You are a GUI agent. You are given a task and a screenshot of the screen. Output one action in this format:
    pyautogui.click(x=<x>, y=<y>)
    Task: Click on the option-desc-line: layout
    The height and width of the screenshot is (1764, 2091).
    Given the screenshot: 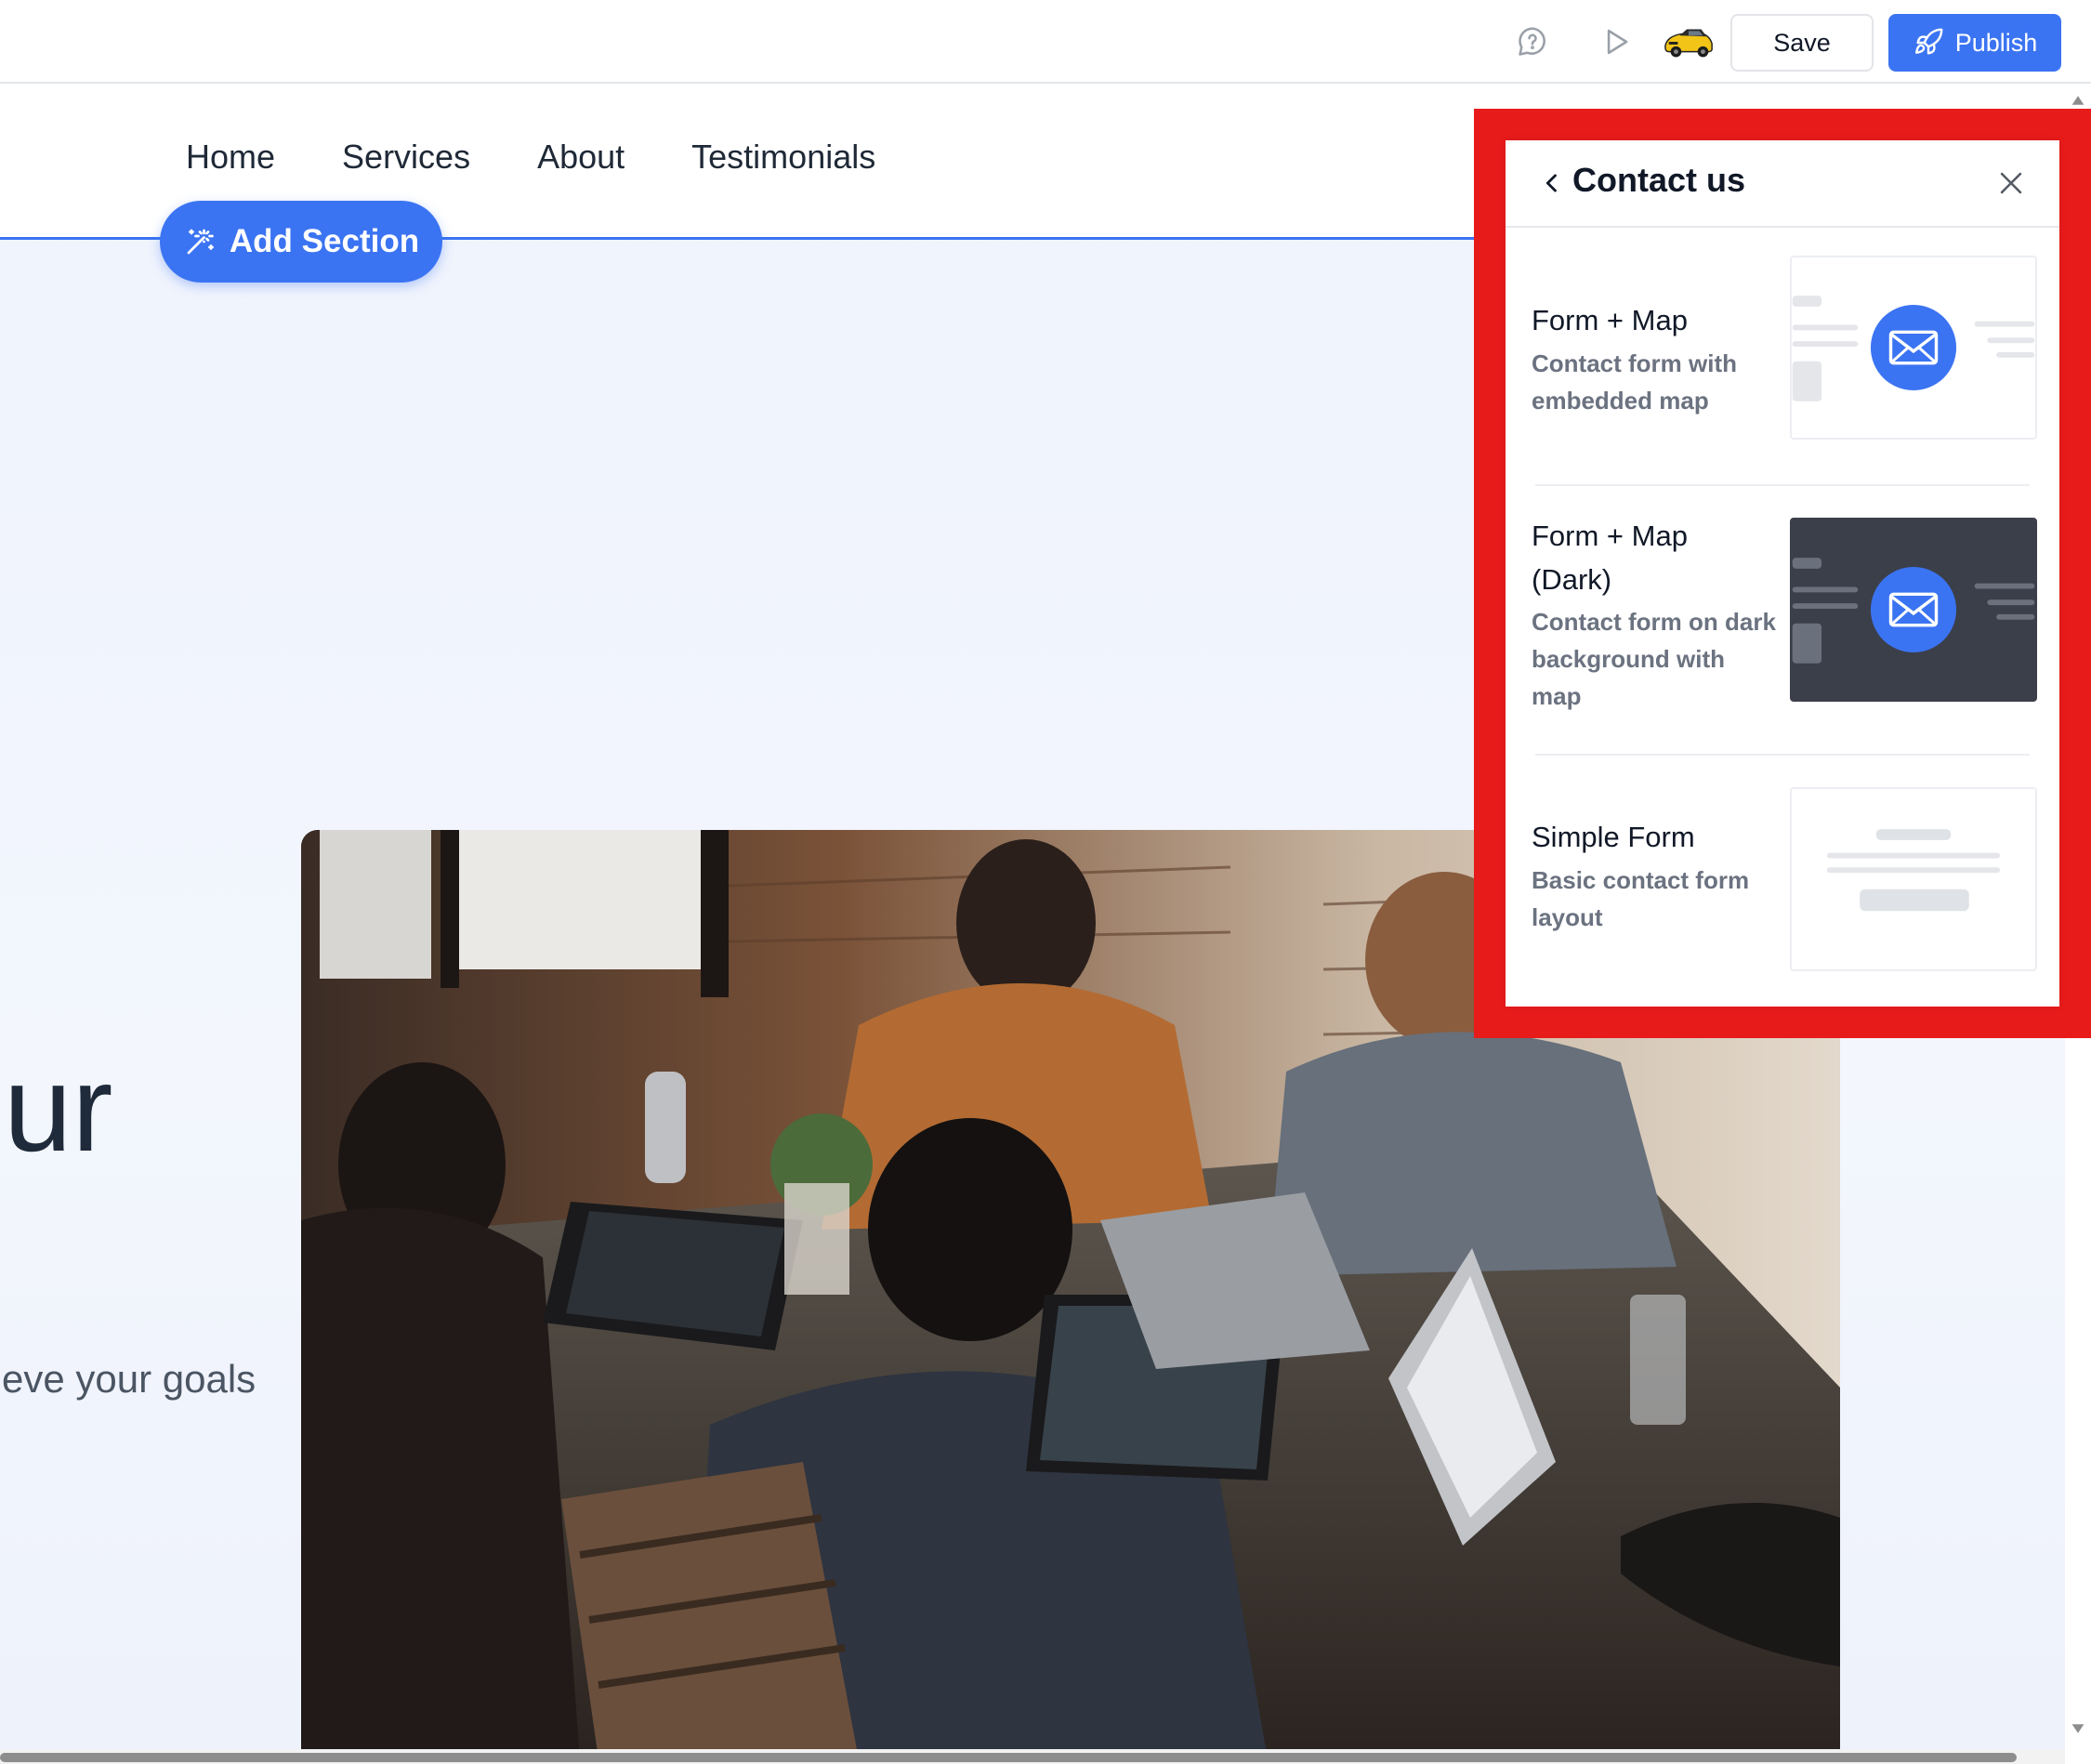 What is the action you would take?
    pyautogui.click(x=1567, y=917)
    